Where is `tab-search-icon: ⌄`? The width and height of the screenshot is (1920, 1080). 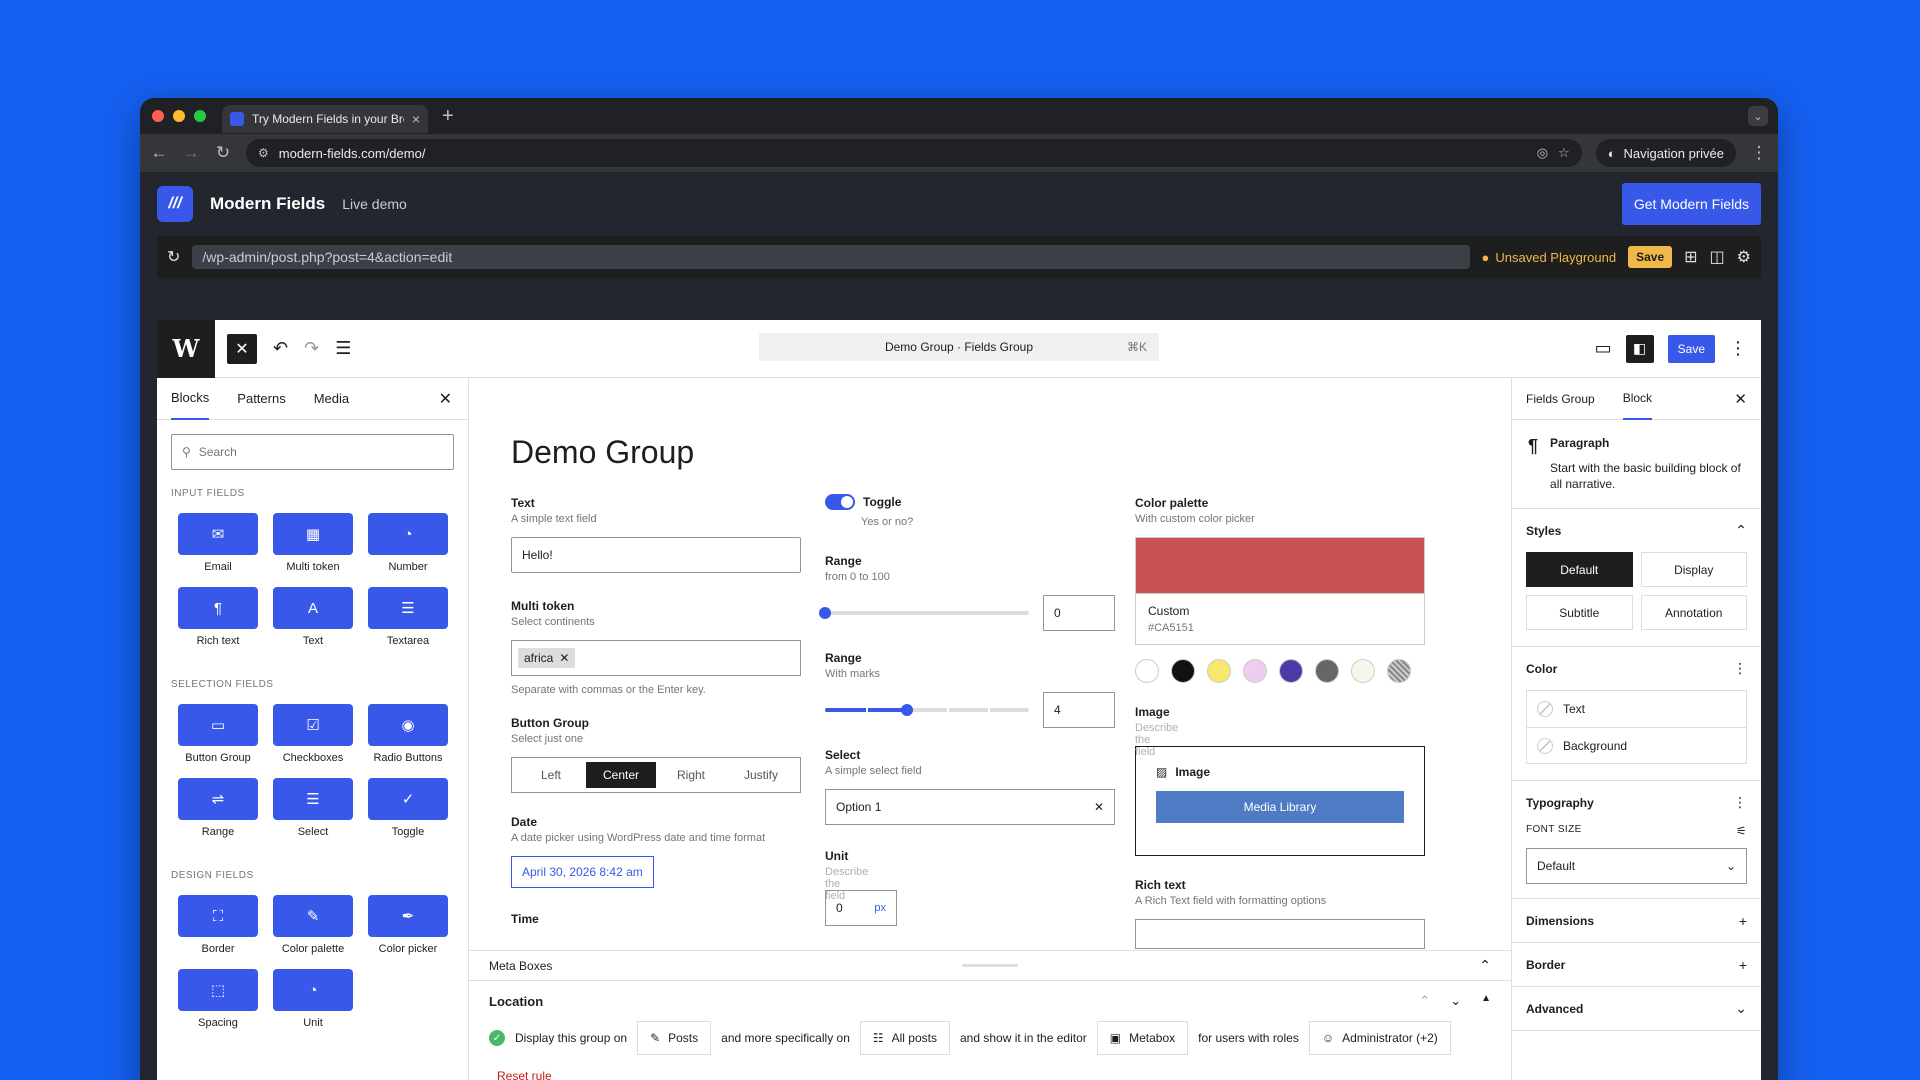
tab-search-icon: ⌄ is located at coordinates (1758, 116).